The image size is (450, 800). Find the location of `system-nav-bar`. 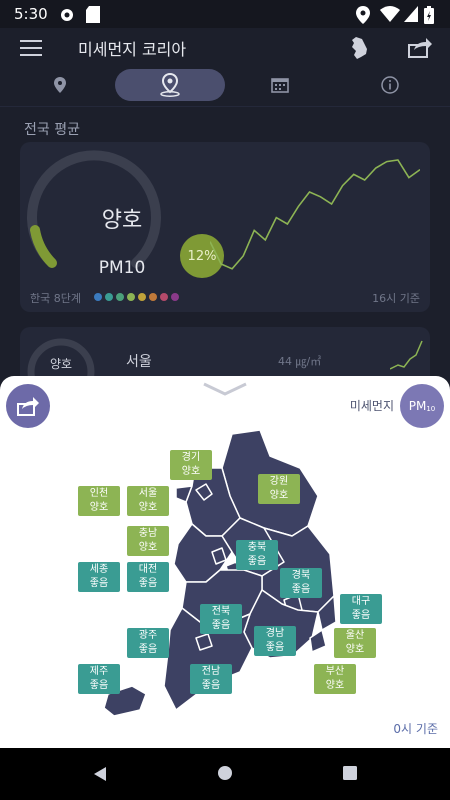

system-nav-bar is located at coordinates (225, 774).